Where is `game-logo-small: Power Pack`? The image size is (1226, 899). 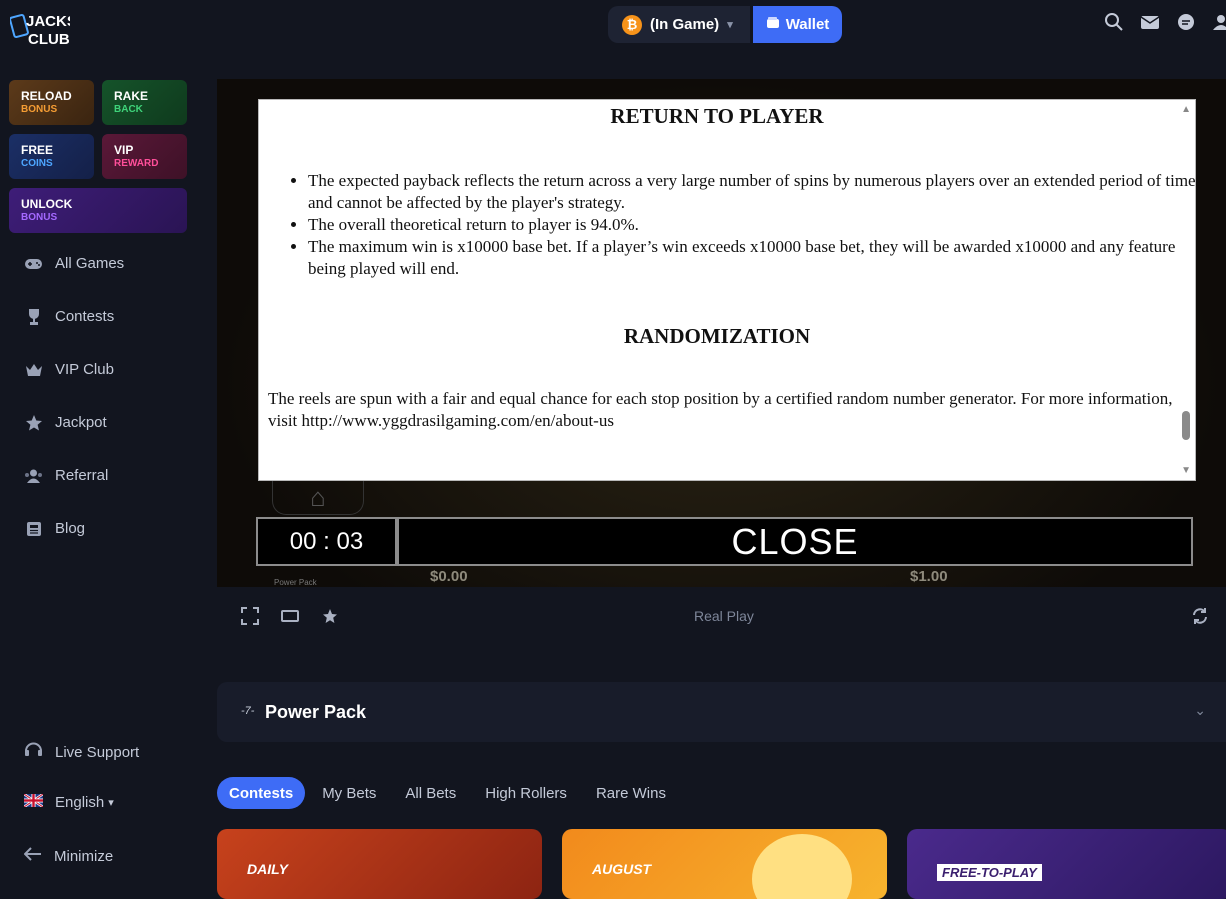 game-logo-small: Power Pack is located at coordinates (295, 582).